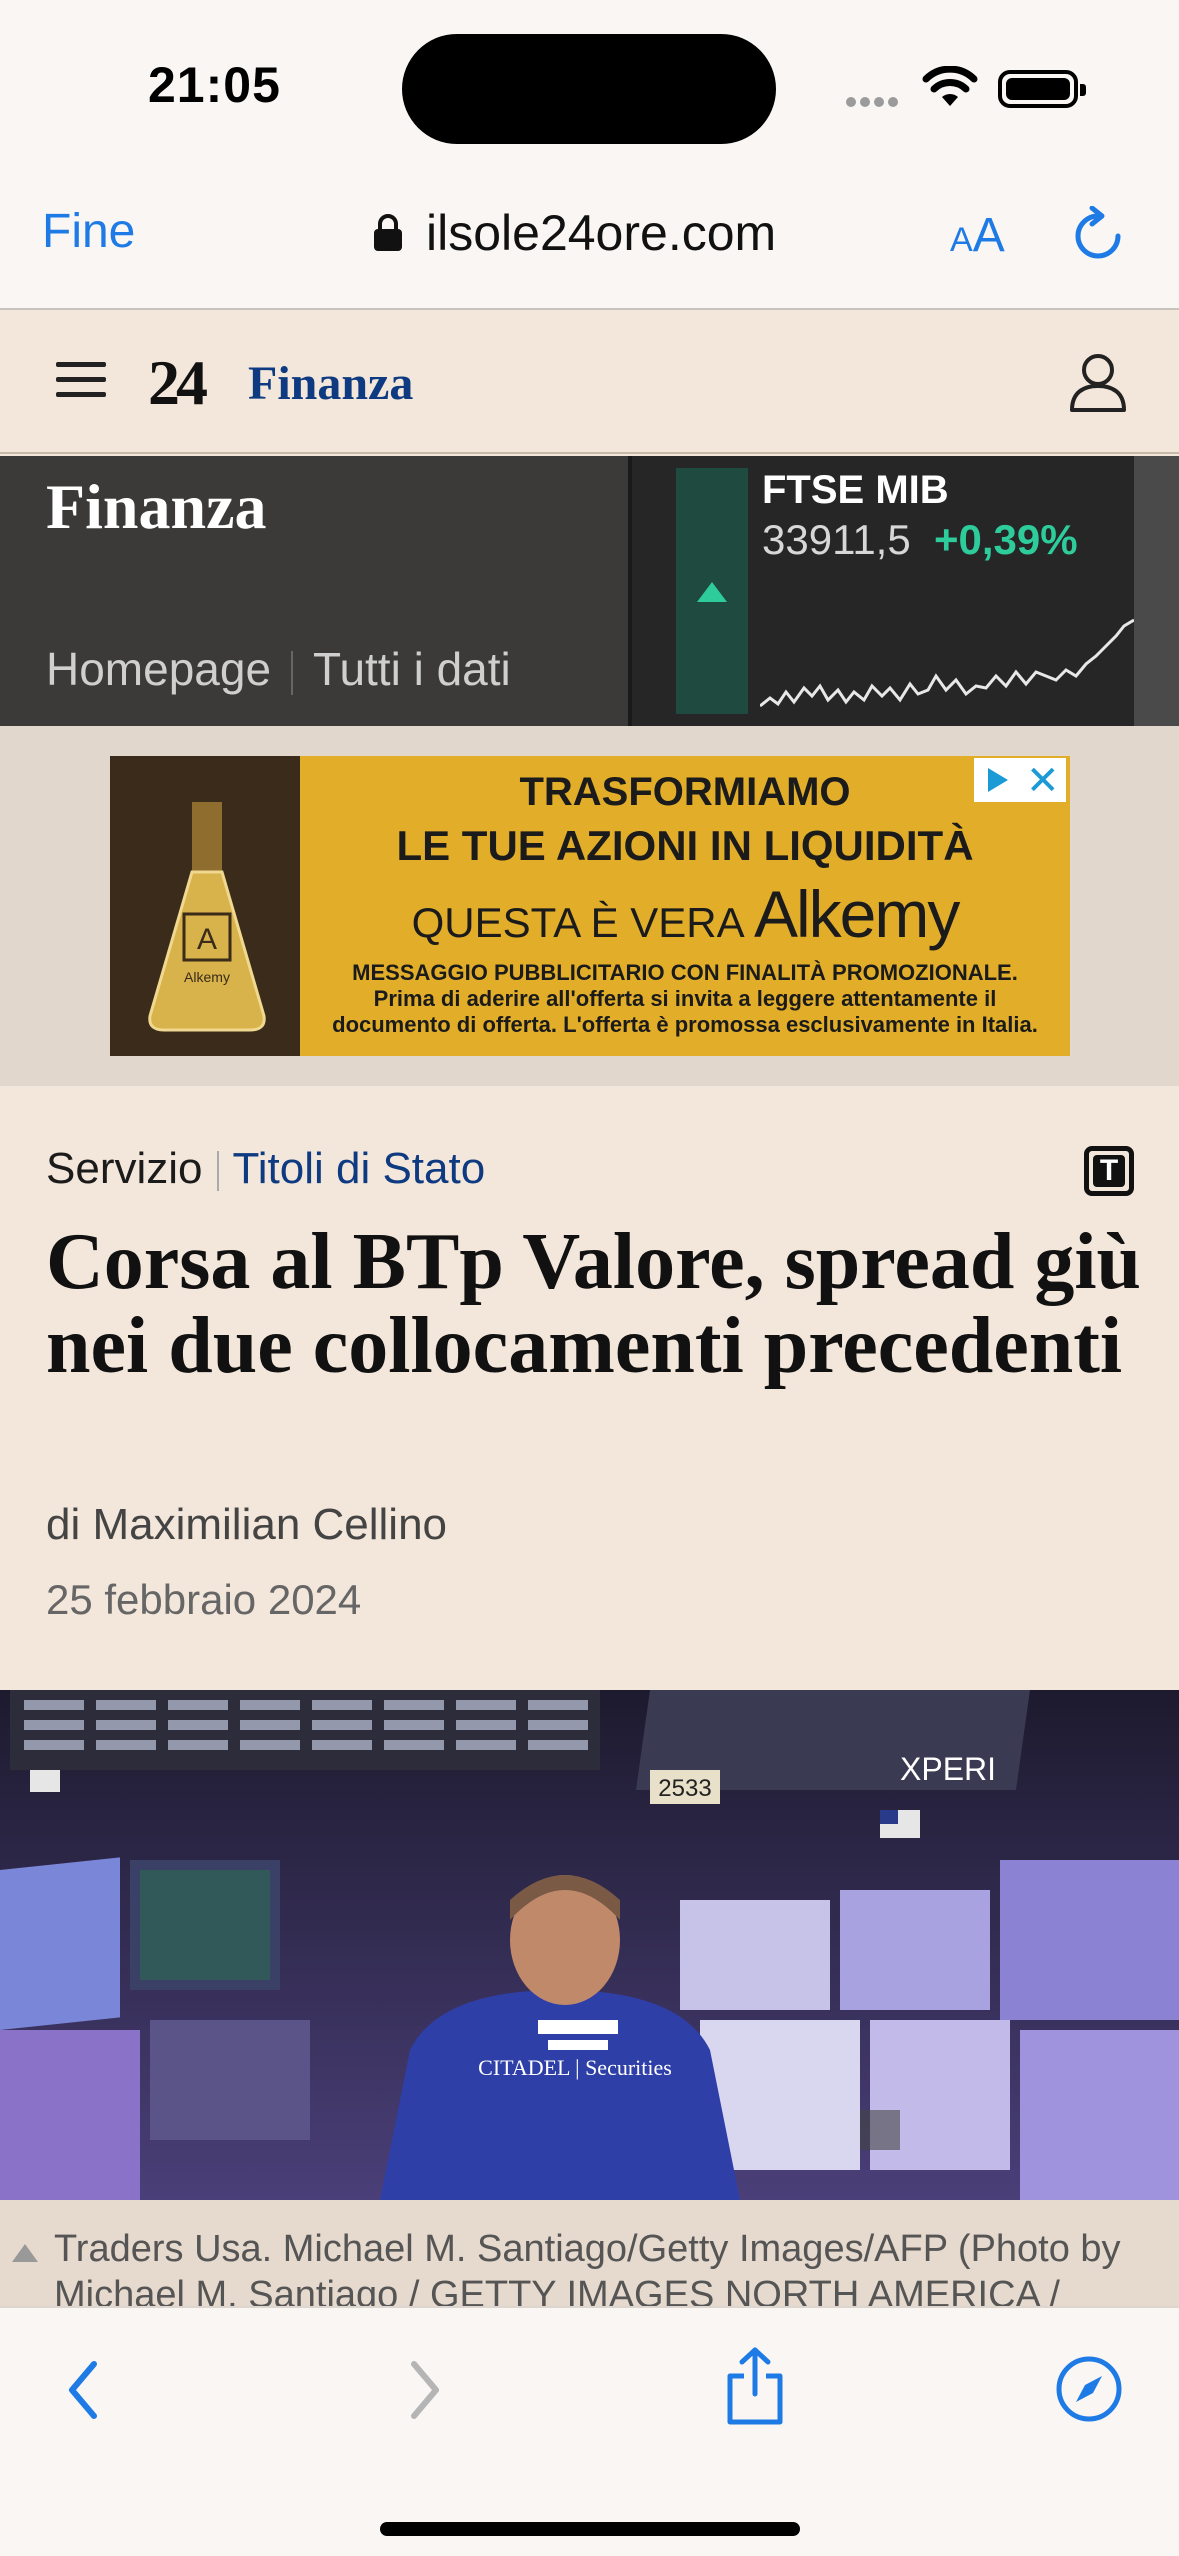 The width and height of the screenshot is (1179, 2556). Describe the element at coordinates (1042, 89) in the screenshot. I see `battery-icon` at that location.